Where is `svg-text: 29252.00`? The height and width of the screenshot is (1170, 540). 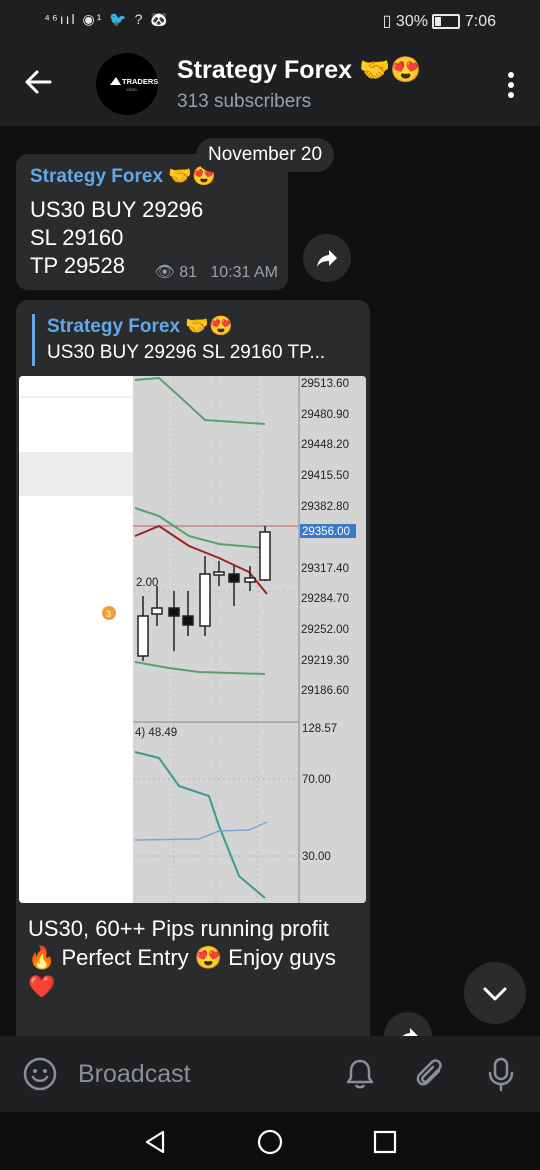 svg-text: 29252.00 is located at coordinates (325, 630).